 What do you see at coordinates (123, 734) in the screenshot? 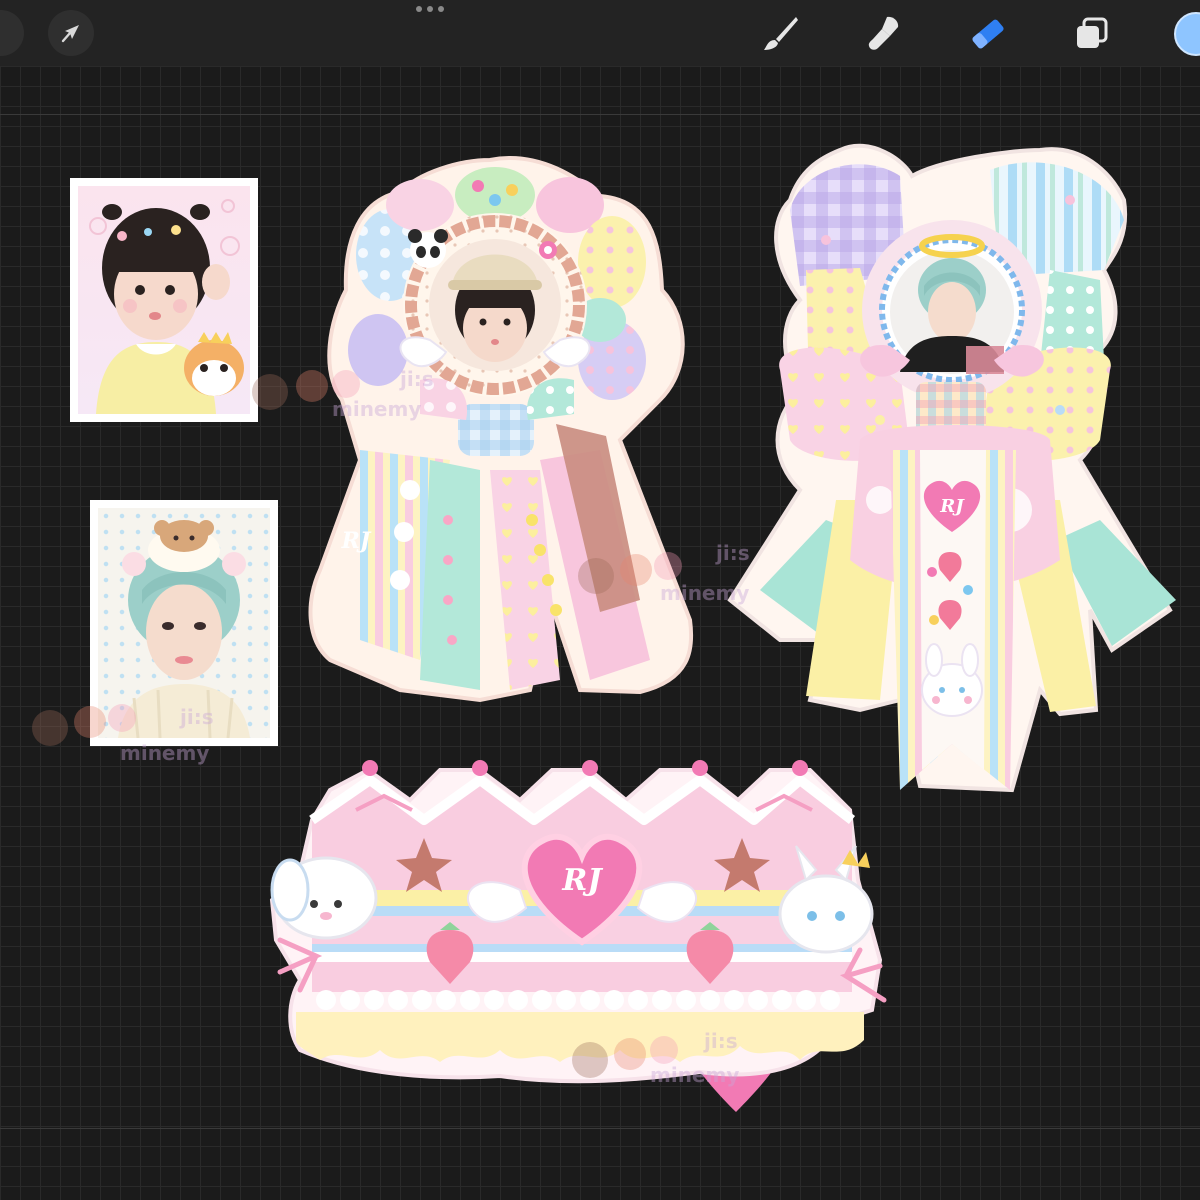
I see `watermark-3: ji:s minemy` at bounding box center [123, 734].